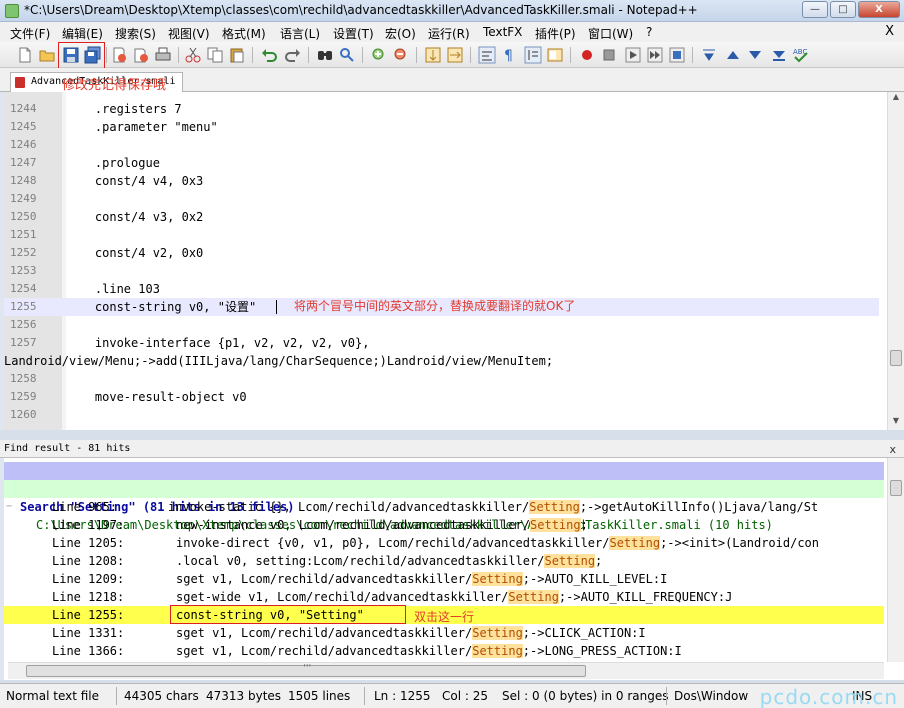 This screenshot has width=904, height=708. Describe the element at coordinates (119, 55) in the screenshot. I see `close-icon` at that location.